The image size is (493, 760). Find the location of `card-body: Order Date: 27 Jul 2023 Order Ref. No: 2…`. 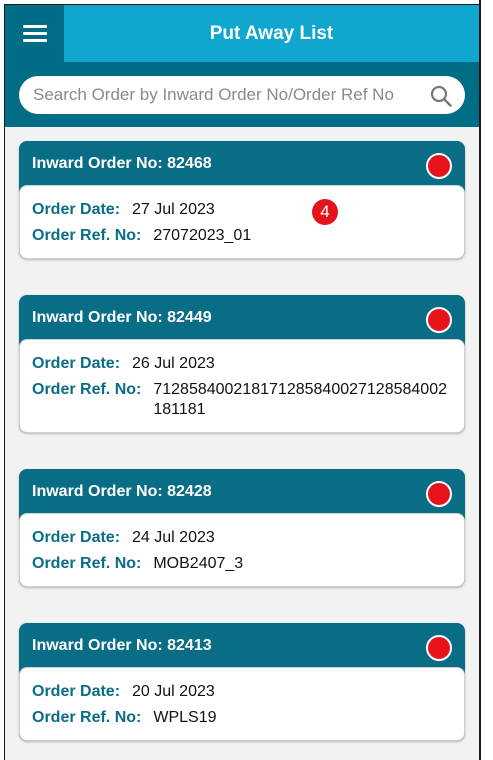

card-body: Order Date: 27 Jul 2023 Order Ref. No: 2… is located at coordinates (242, 222).